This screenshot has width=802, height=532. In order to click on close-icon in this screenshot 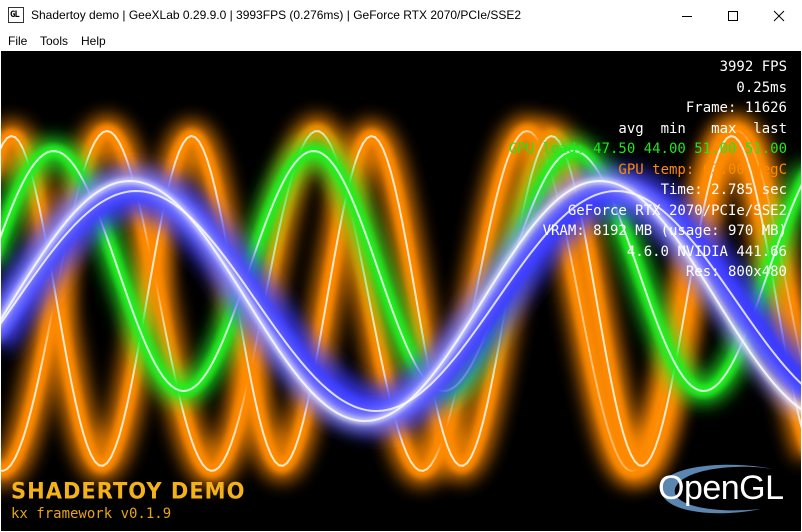, I will do `click(779, 15)`.